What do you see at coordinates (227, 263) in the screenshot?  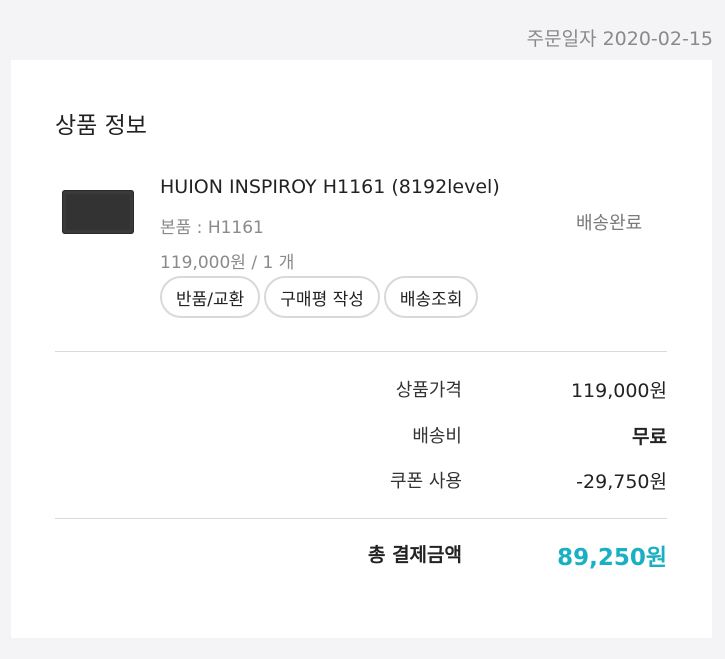 I see `product-price-qty: 119,000원 / 1 개` at bounding box center [227, 263].